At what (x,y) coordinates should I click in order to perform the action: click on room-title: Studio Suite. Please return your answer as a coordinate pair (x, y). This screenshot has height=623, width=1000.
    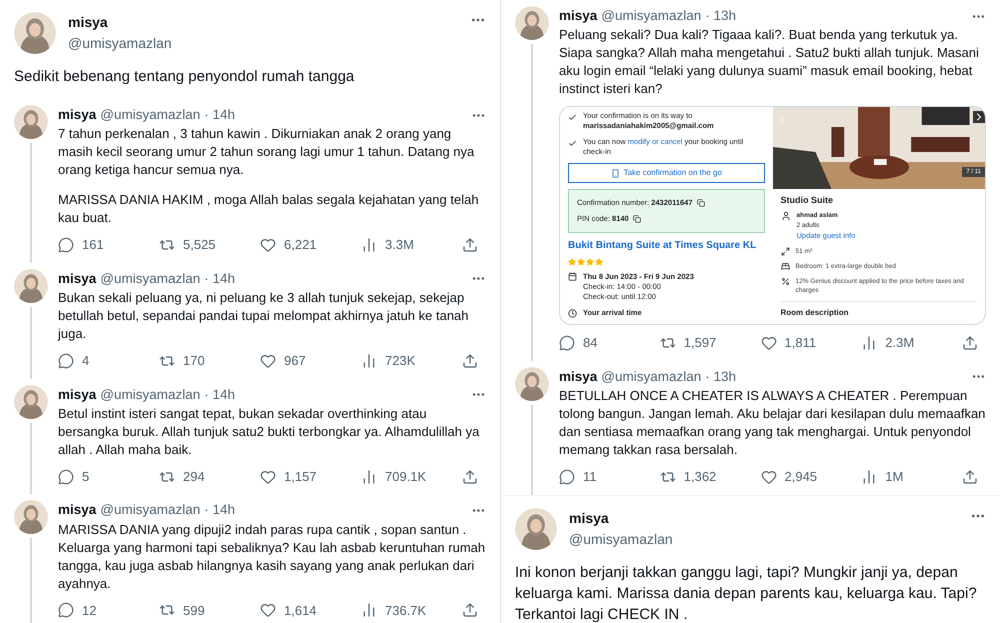
    Looking at the image, I should click on (807, 200).